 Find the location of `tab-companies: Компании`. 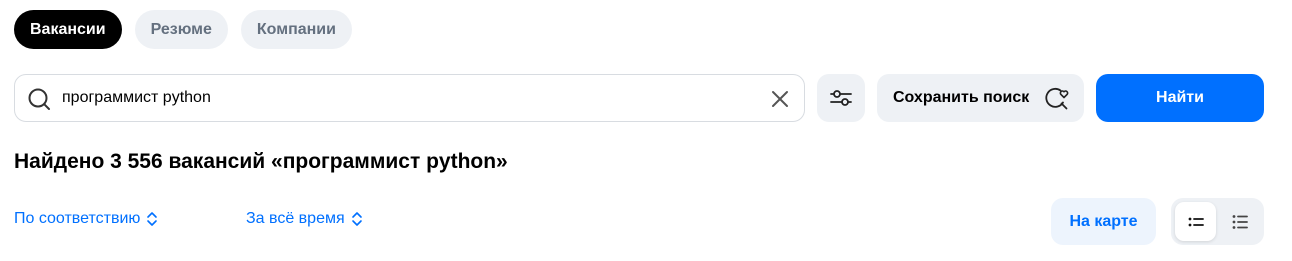

tab-companies: Компании is located at coordinates (296, 29).